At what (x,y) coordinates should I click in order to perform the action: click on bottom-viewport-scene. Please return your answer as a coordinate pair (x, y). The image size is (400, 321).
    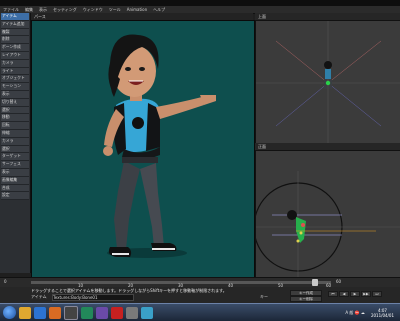
    Looking at the image, I should click on (326, 224).